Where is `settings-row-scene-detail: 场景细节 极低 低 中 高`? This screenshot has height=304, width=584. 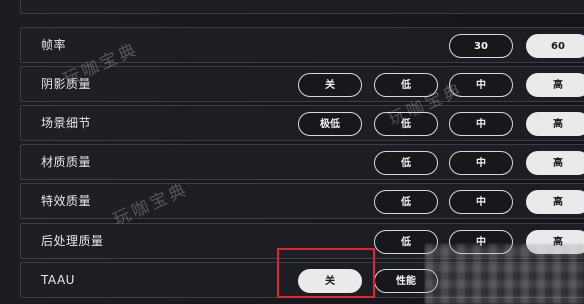
settings-row-scene-detail: 场景细节 极低 低 中 高 is located at coordinates (302, 123).